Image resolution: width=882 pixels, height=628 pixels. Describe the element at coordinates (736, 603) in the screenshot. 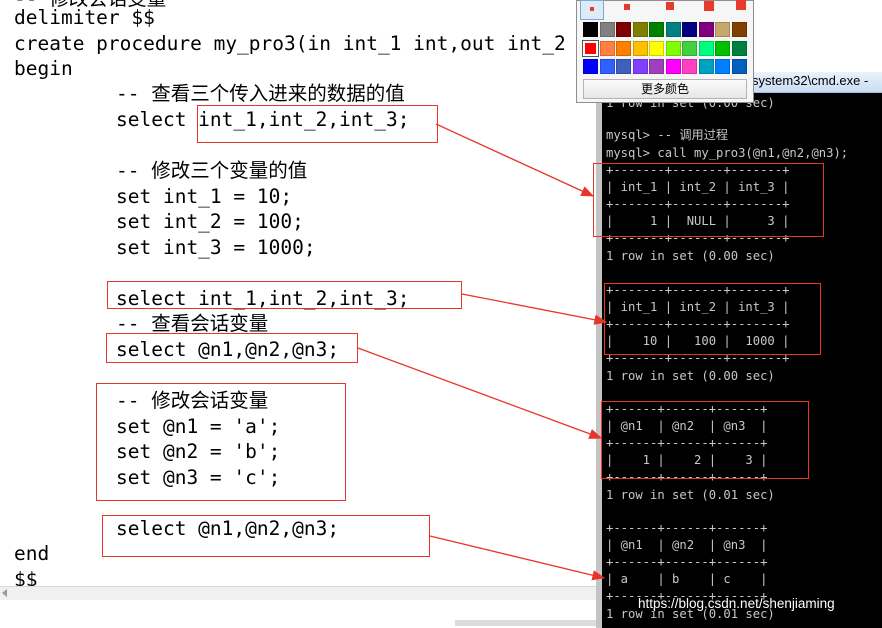

I see `watermark: https://blog.csdn.net/shenjiaming` at that location.